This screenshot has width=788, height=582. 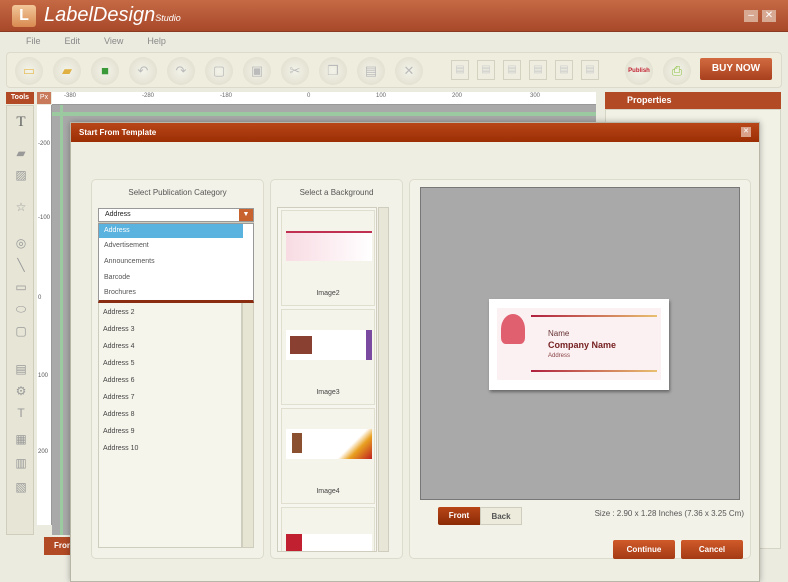 What do you see at coordinates (156, 41) in the screenshot?
I see `menu-help: Help` at bounding box center [156, 41].